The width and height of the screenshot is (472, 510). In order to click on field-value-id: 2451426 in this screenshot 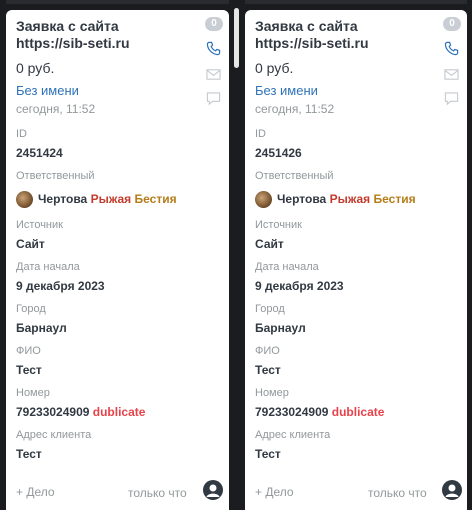, I will do `click(278, 153)`.